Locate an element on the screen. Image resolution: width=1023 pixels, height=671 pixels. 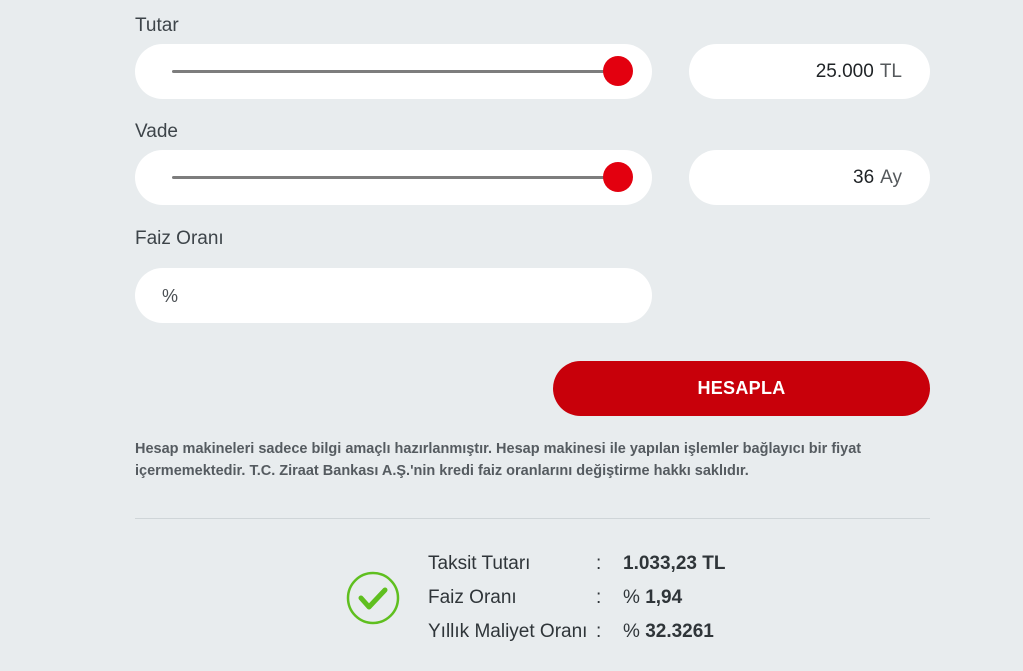
check-circle-icon is located at coordinates (373, 598).